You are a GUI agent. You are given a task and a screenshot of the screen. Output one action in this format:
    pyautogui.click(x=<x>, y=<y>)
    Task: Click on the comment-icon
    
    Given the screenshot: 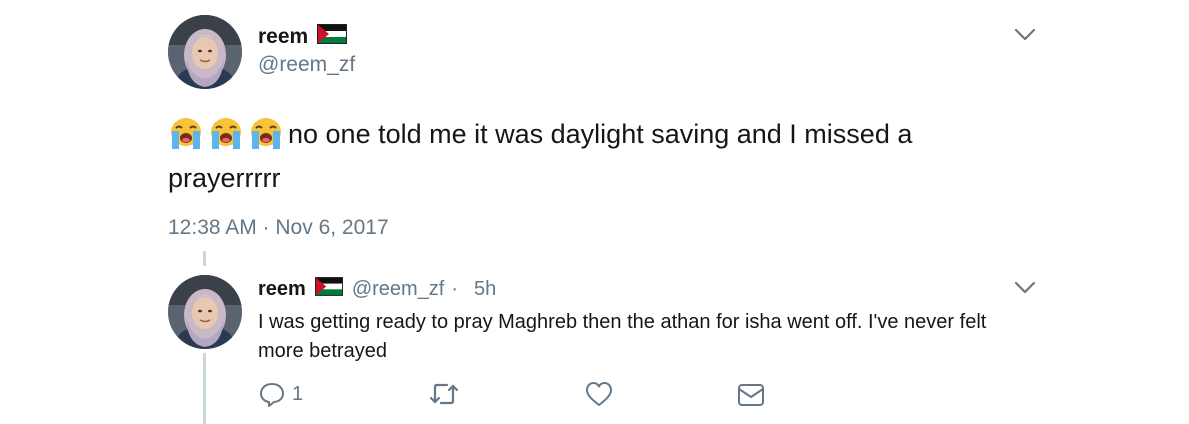 What is the action you would take?
    pyautogui.click(x=272, y=394)
    